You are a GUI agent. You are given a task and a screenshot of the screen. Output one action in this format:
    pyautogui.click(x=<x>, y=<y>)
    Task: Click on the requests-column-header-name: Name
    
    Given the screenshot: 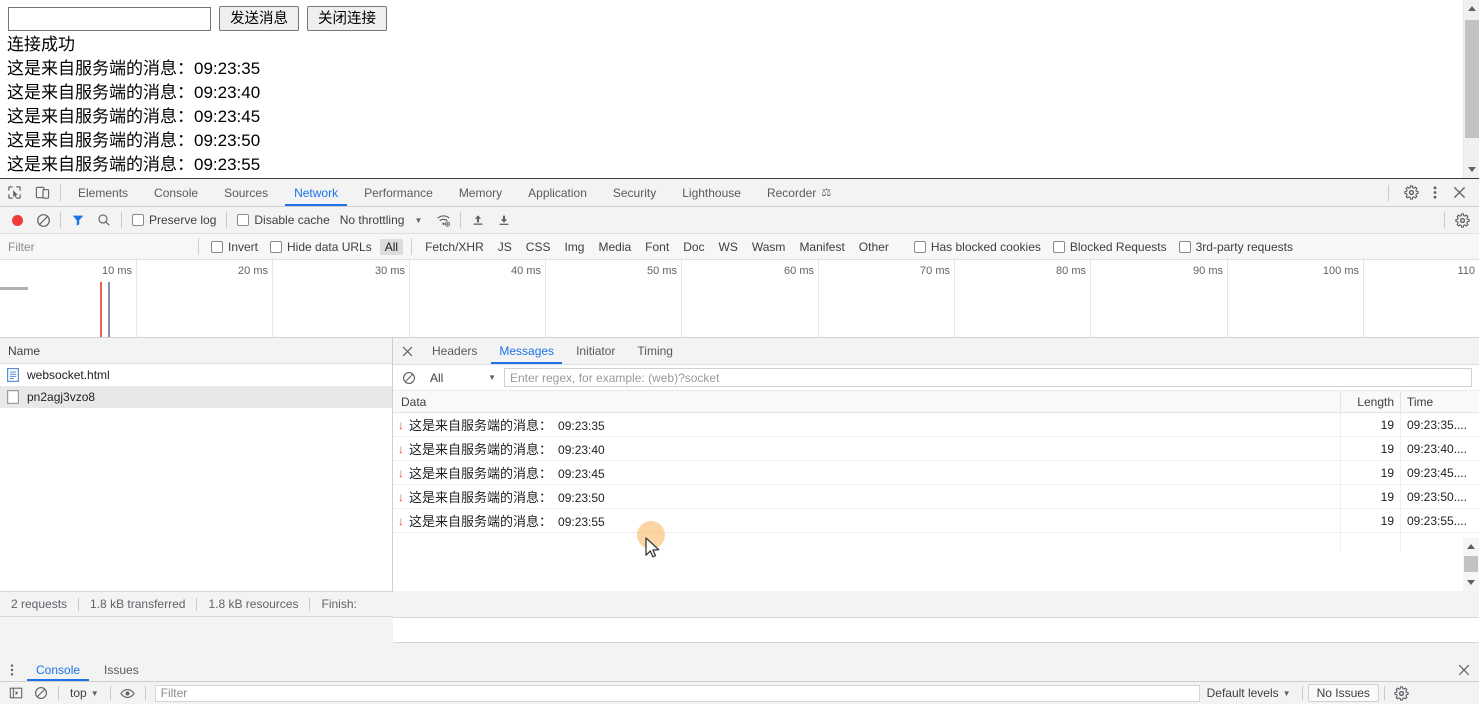 What is the action you would take?
    pyautogui.click(x=196, y=351)
    